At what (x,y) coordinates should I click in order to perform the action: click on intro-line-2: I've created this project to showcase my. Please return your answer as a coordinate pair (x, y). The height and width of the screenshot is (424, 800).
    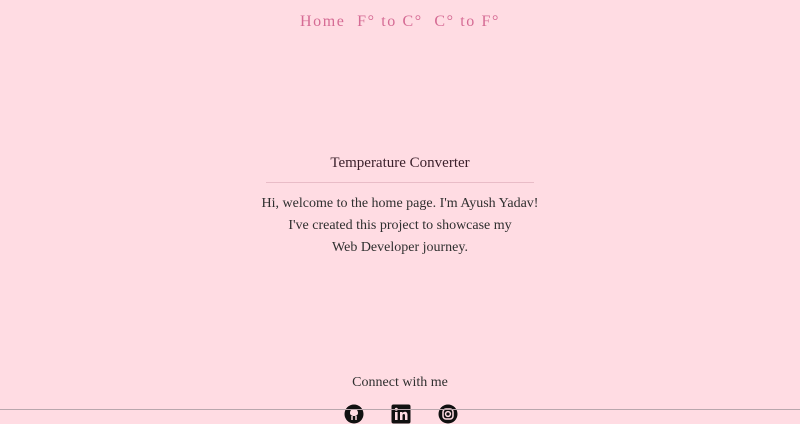
    Looking at the image, I should click on (400, 225).